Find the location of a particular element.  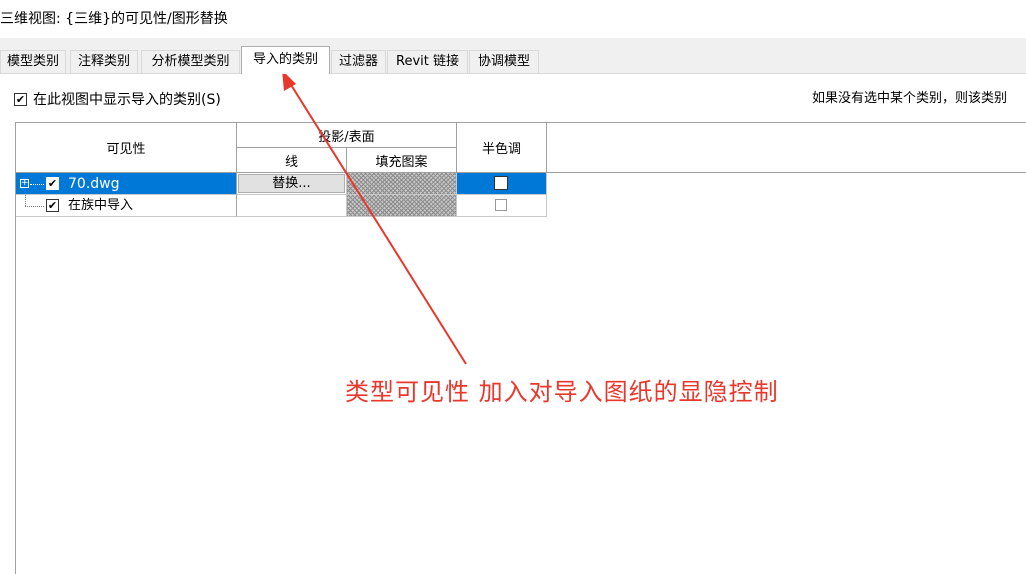

visibility-cell: + ✔ 70.dwg is located at coordinates (126, 184).